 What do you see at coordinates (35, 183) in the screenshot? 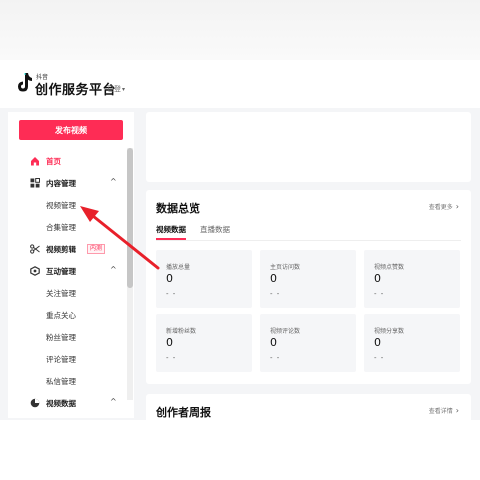
I see `grid-icon` at bounding box center [35, 183].